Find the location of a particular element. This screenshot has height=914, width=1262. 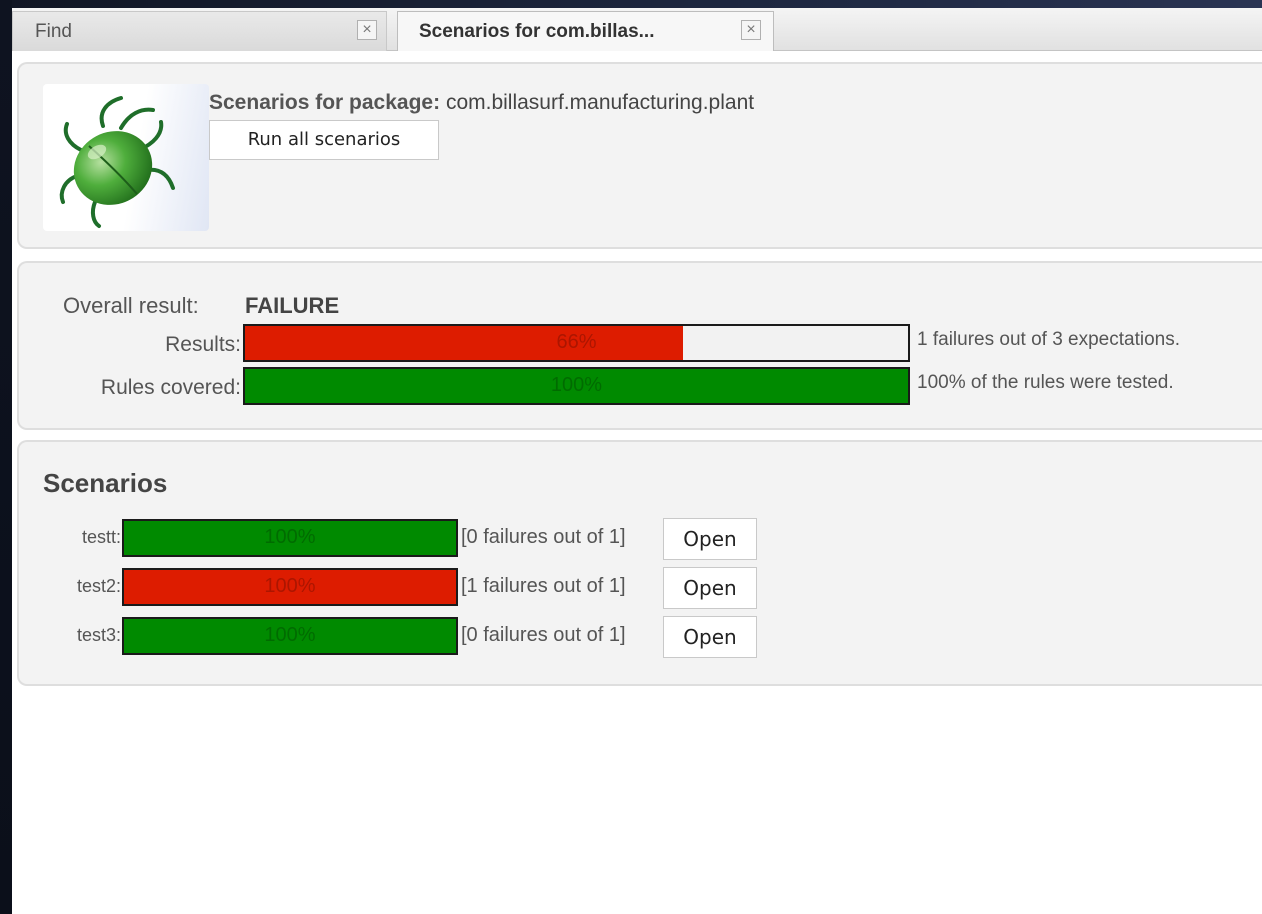

tab-find: Find × is located at coordinates (199, 31).